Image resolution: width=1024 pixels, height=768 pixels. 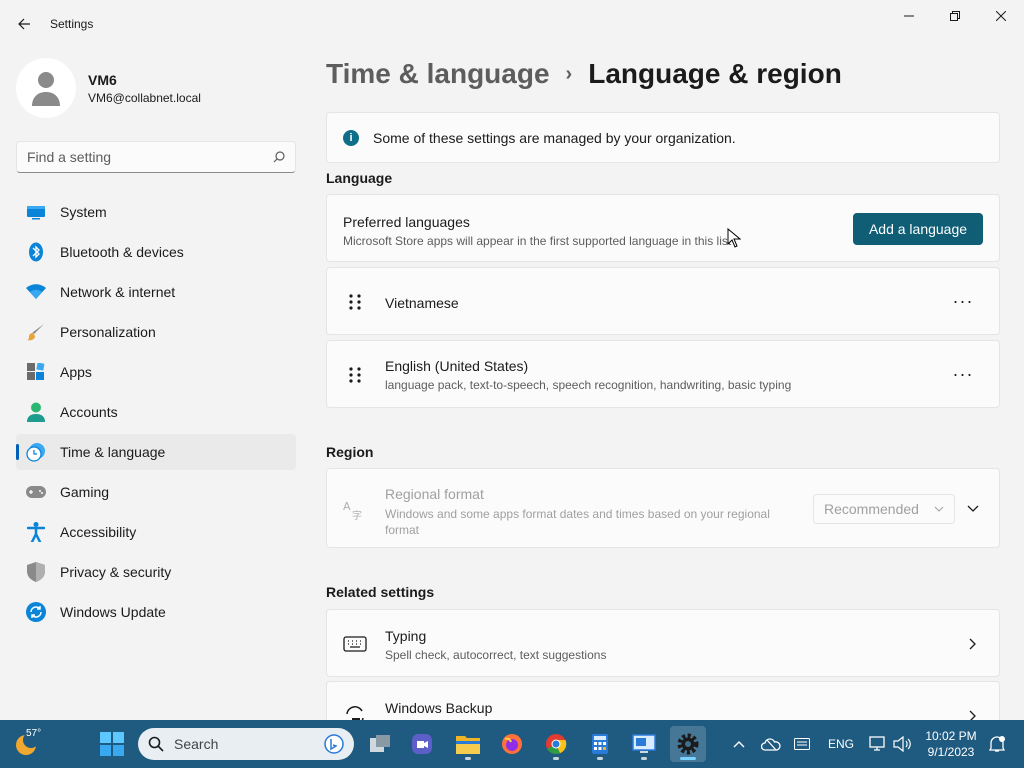 I want to click on breadcrumb-parent: Time & language, so click(x=438, y=74).